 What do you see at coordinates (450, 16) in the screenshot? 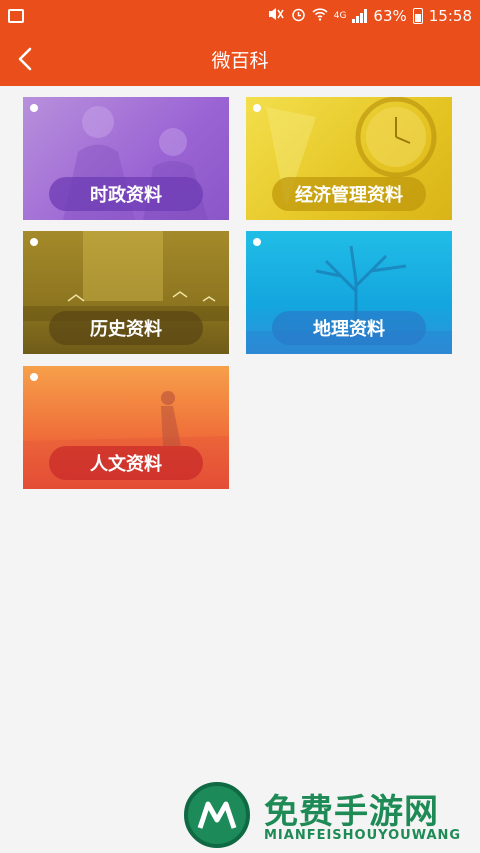
I see `clock: 15:58` at bounding box center [450, 16].